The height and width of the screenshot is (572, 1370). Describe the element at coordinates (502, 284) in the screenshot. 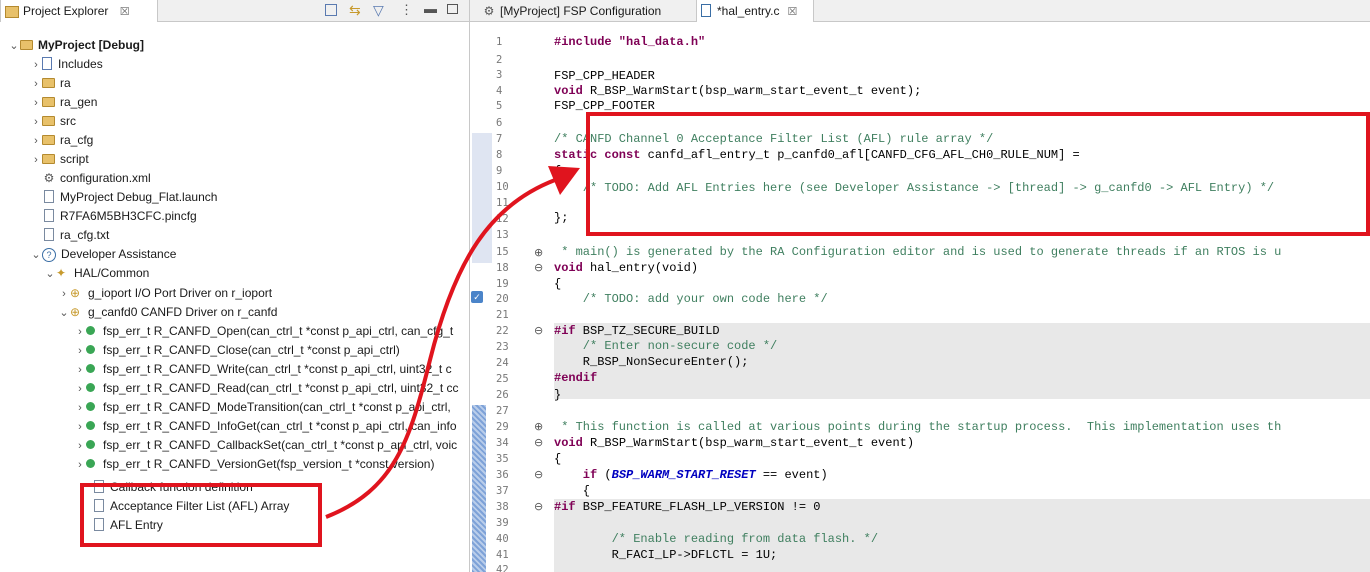

I see `line-number: 19` at that location.